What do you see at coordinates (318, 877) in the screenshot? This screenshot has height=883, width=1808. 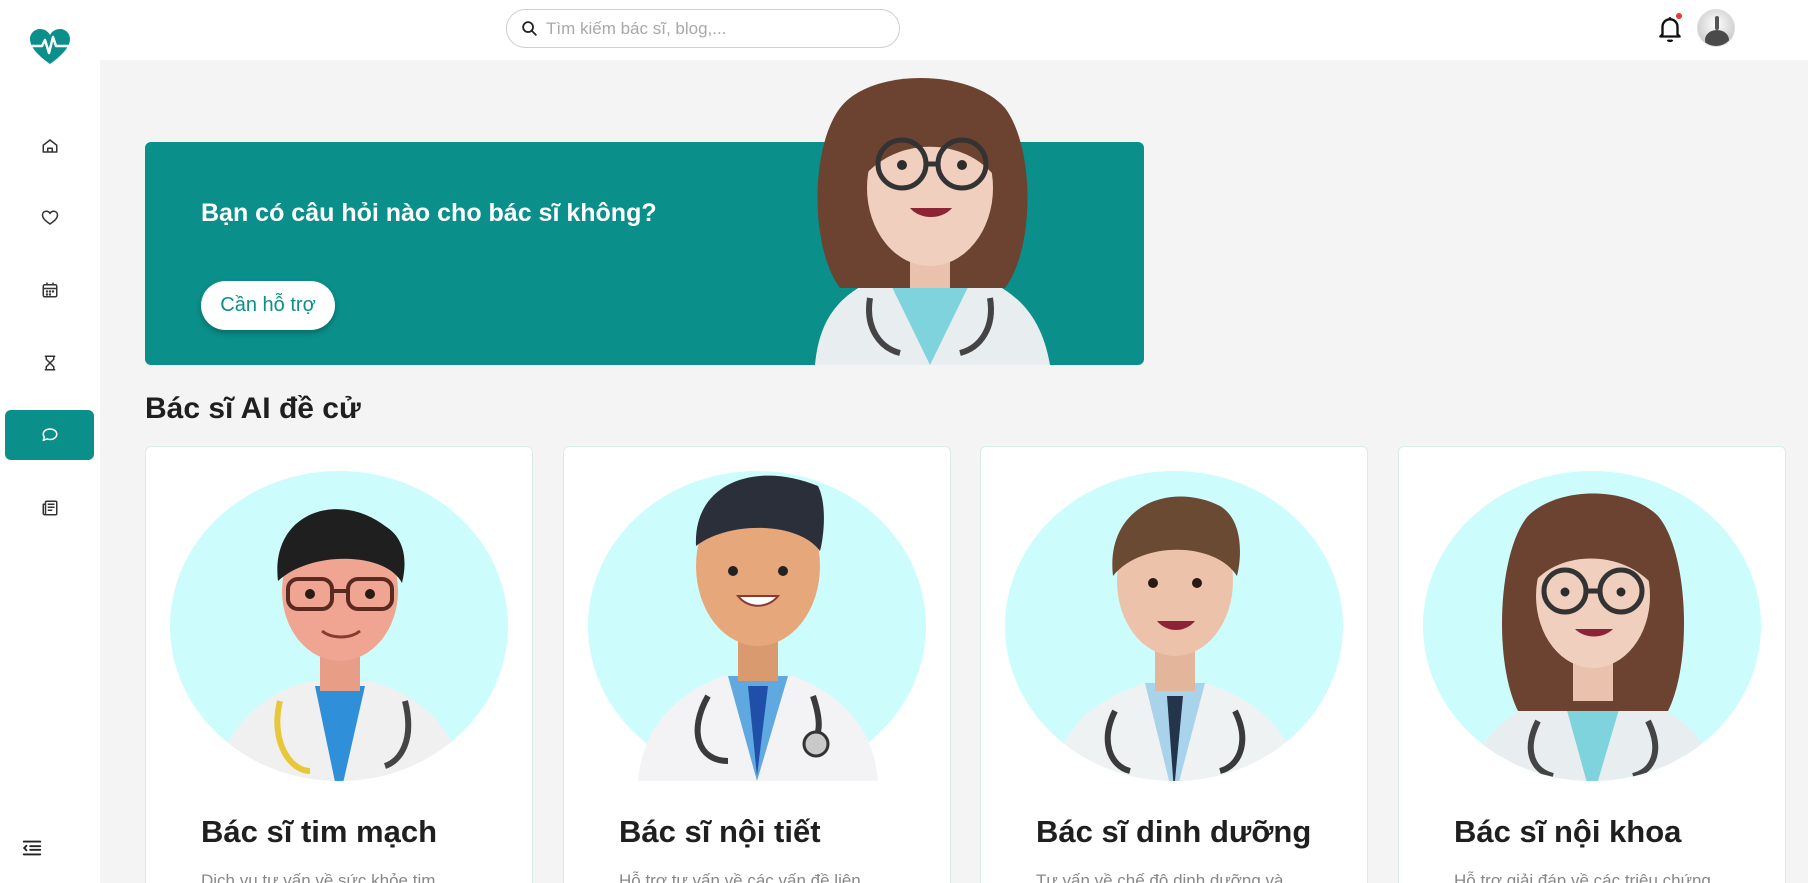 I see `doctor-card-description: Dịch vụ tư vấn về sức khỏe tim` at bounding box center [318, 877].